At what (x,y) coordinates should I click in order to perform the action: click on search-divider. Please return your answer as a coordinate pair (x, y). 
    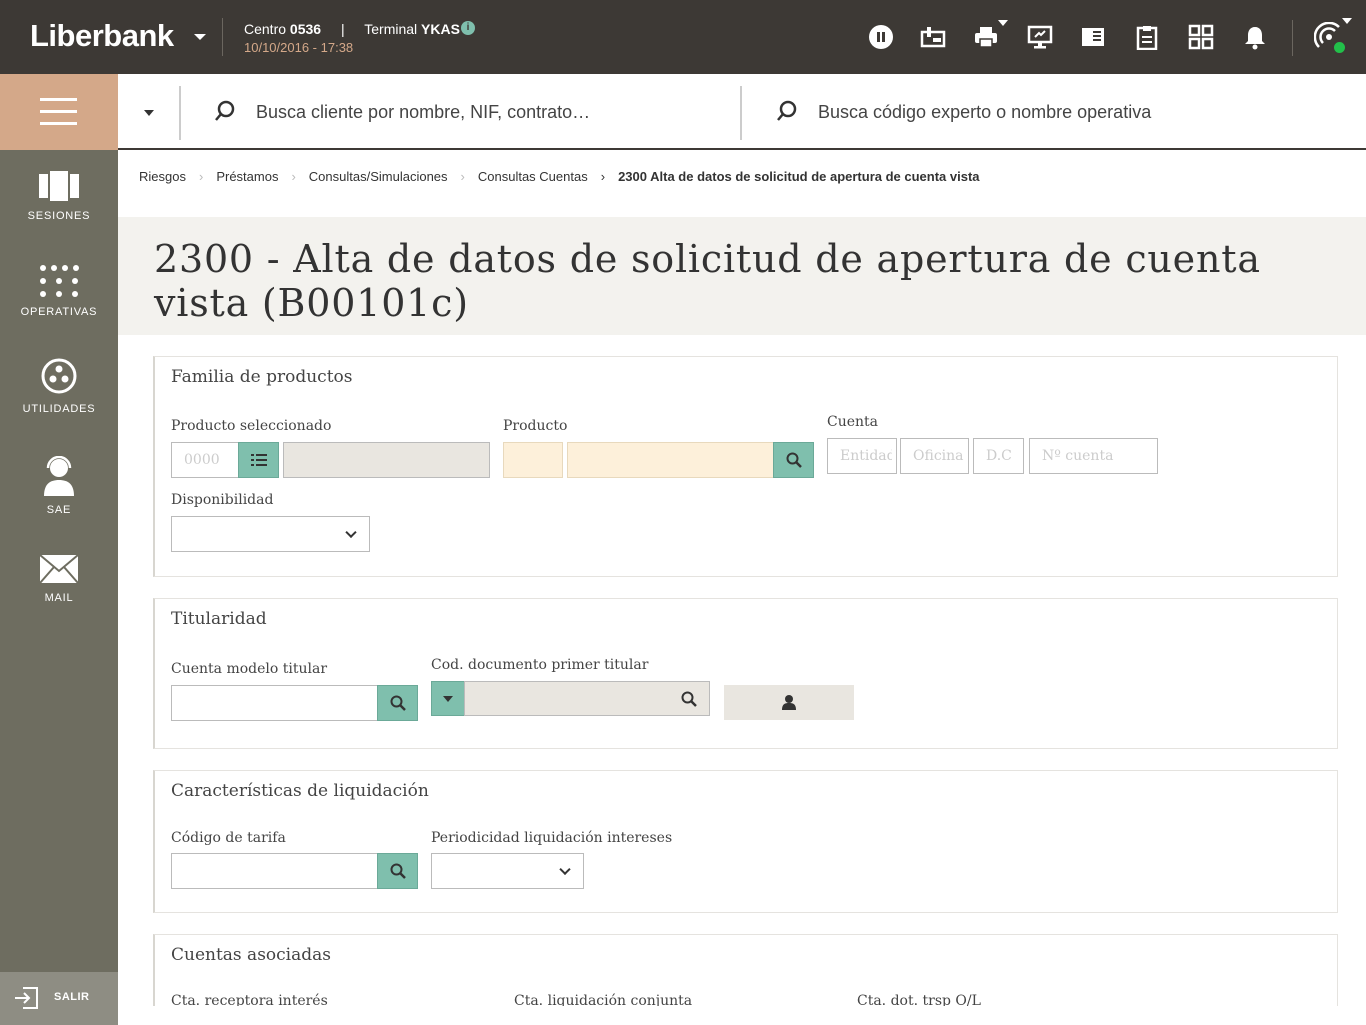
    Looking at the image, I should click on (180, 113).